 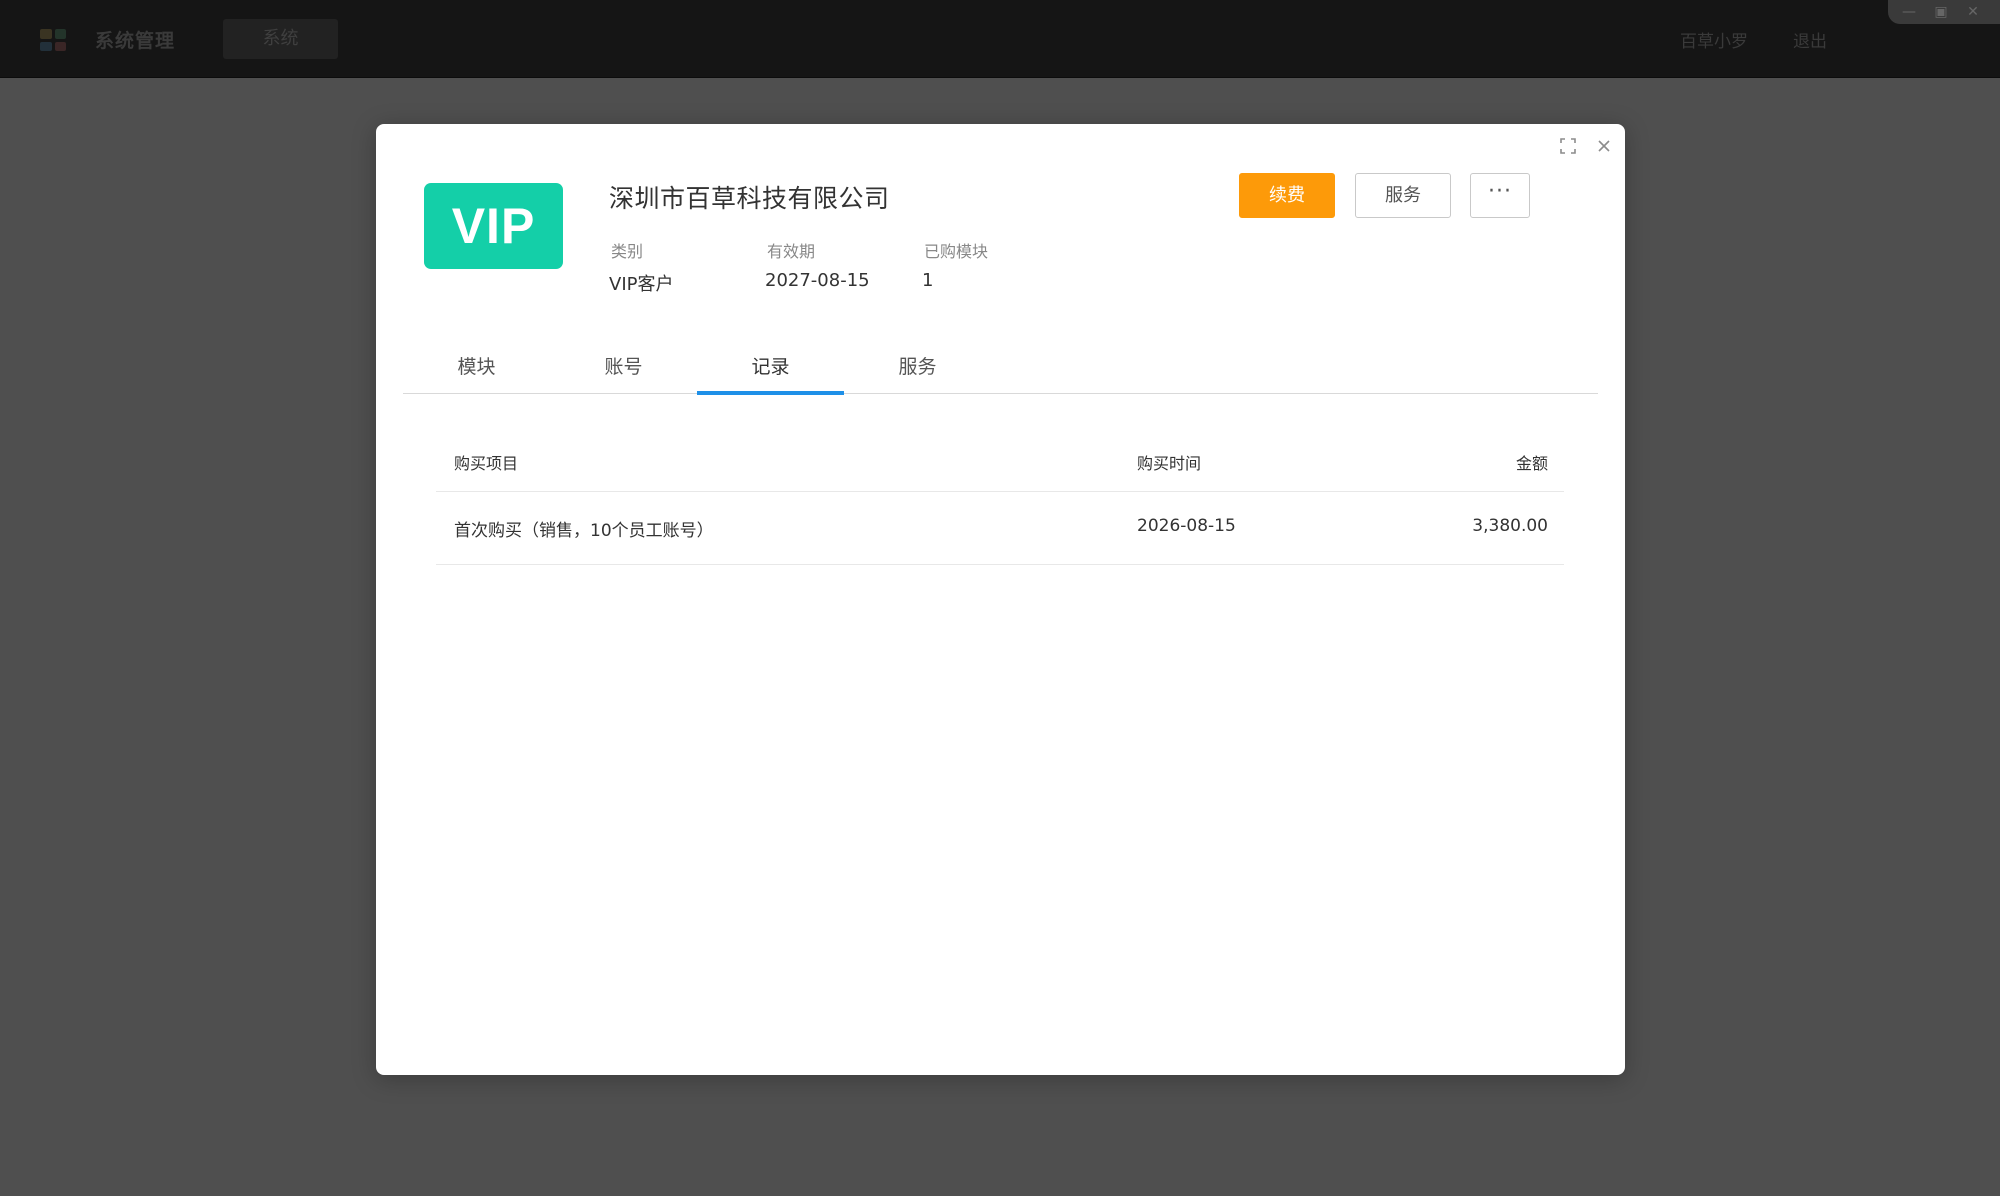 What do you see at coordinates (1500, 195) in the screenshot?
I see `more-options-button: ···` at bounding box center [1500, 195].